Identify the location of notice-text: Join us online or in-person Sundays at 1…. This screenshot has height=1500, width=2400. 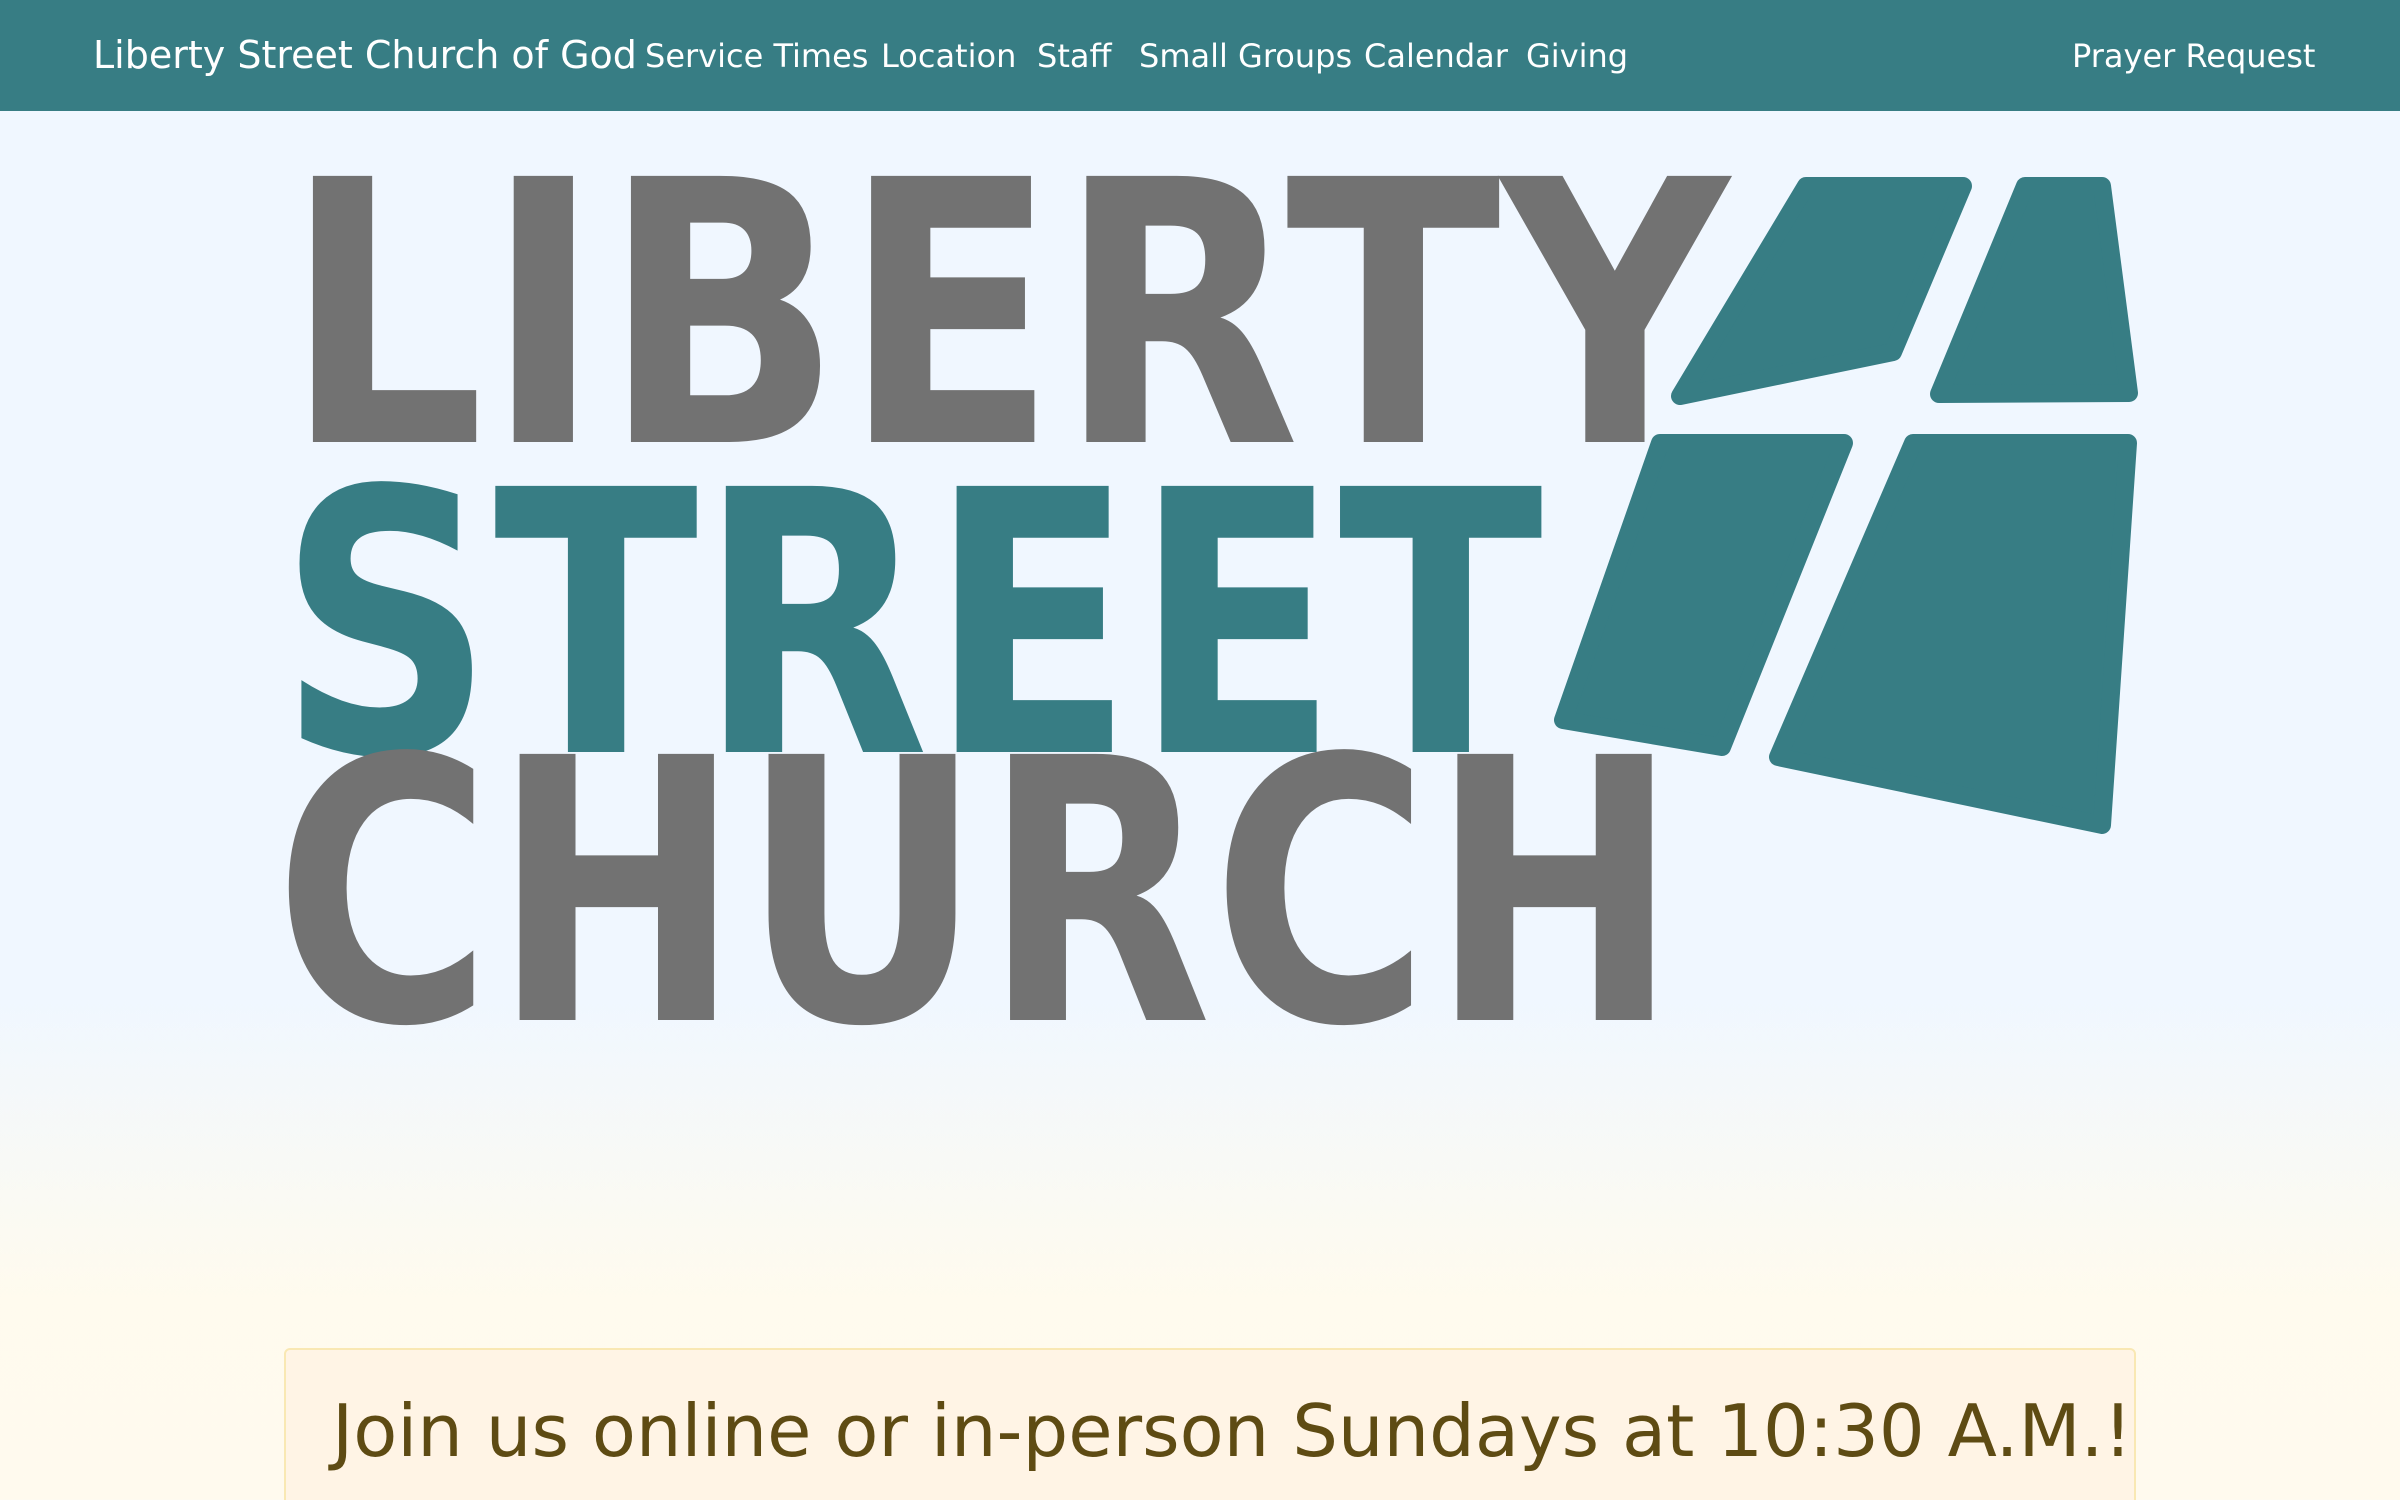
(1232, 1431).